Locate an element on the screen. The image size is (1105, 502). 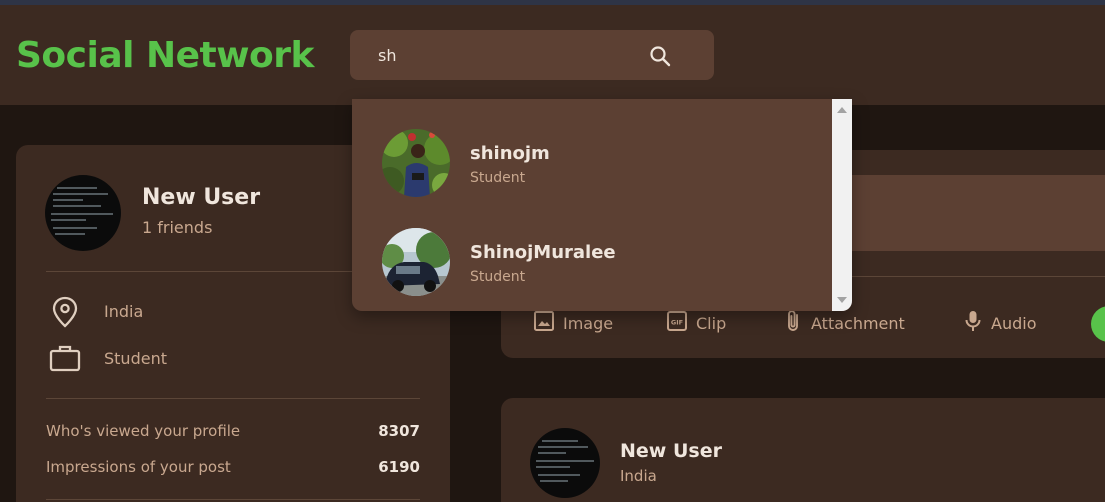
scroll-up-arrow-icon is located at coordinates (842, 110).